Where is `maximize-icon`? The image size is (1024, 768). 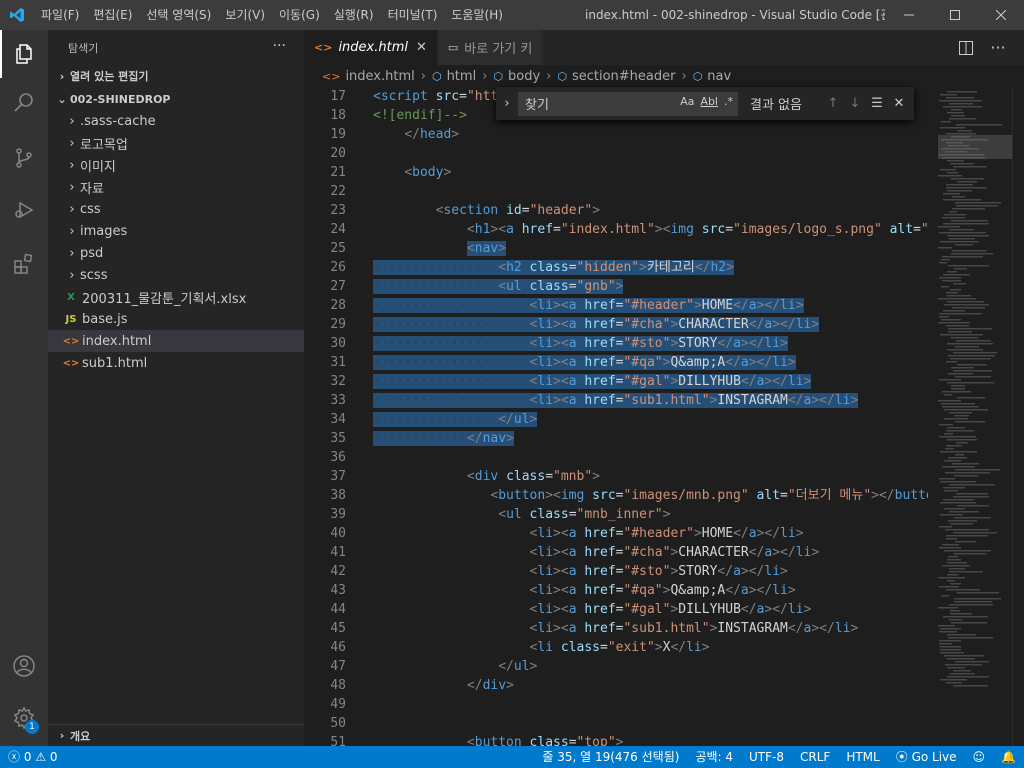 maximize-icon is located at coordinates (955, 15).